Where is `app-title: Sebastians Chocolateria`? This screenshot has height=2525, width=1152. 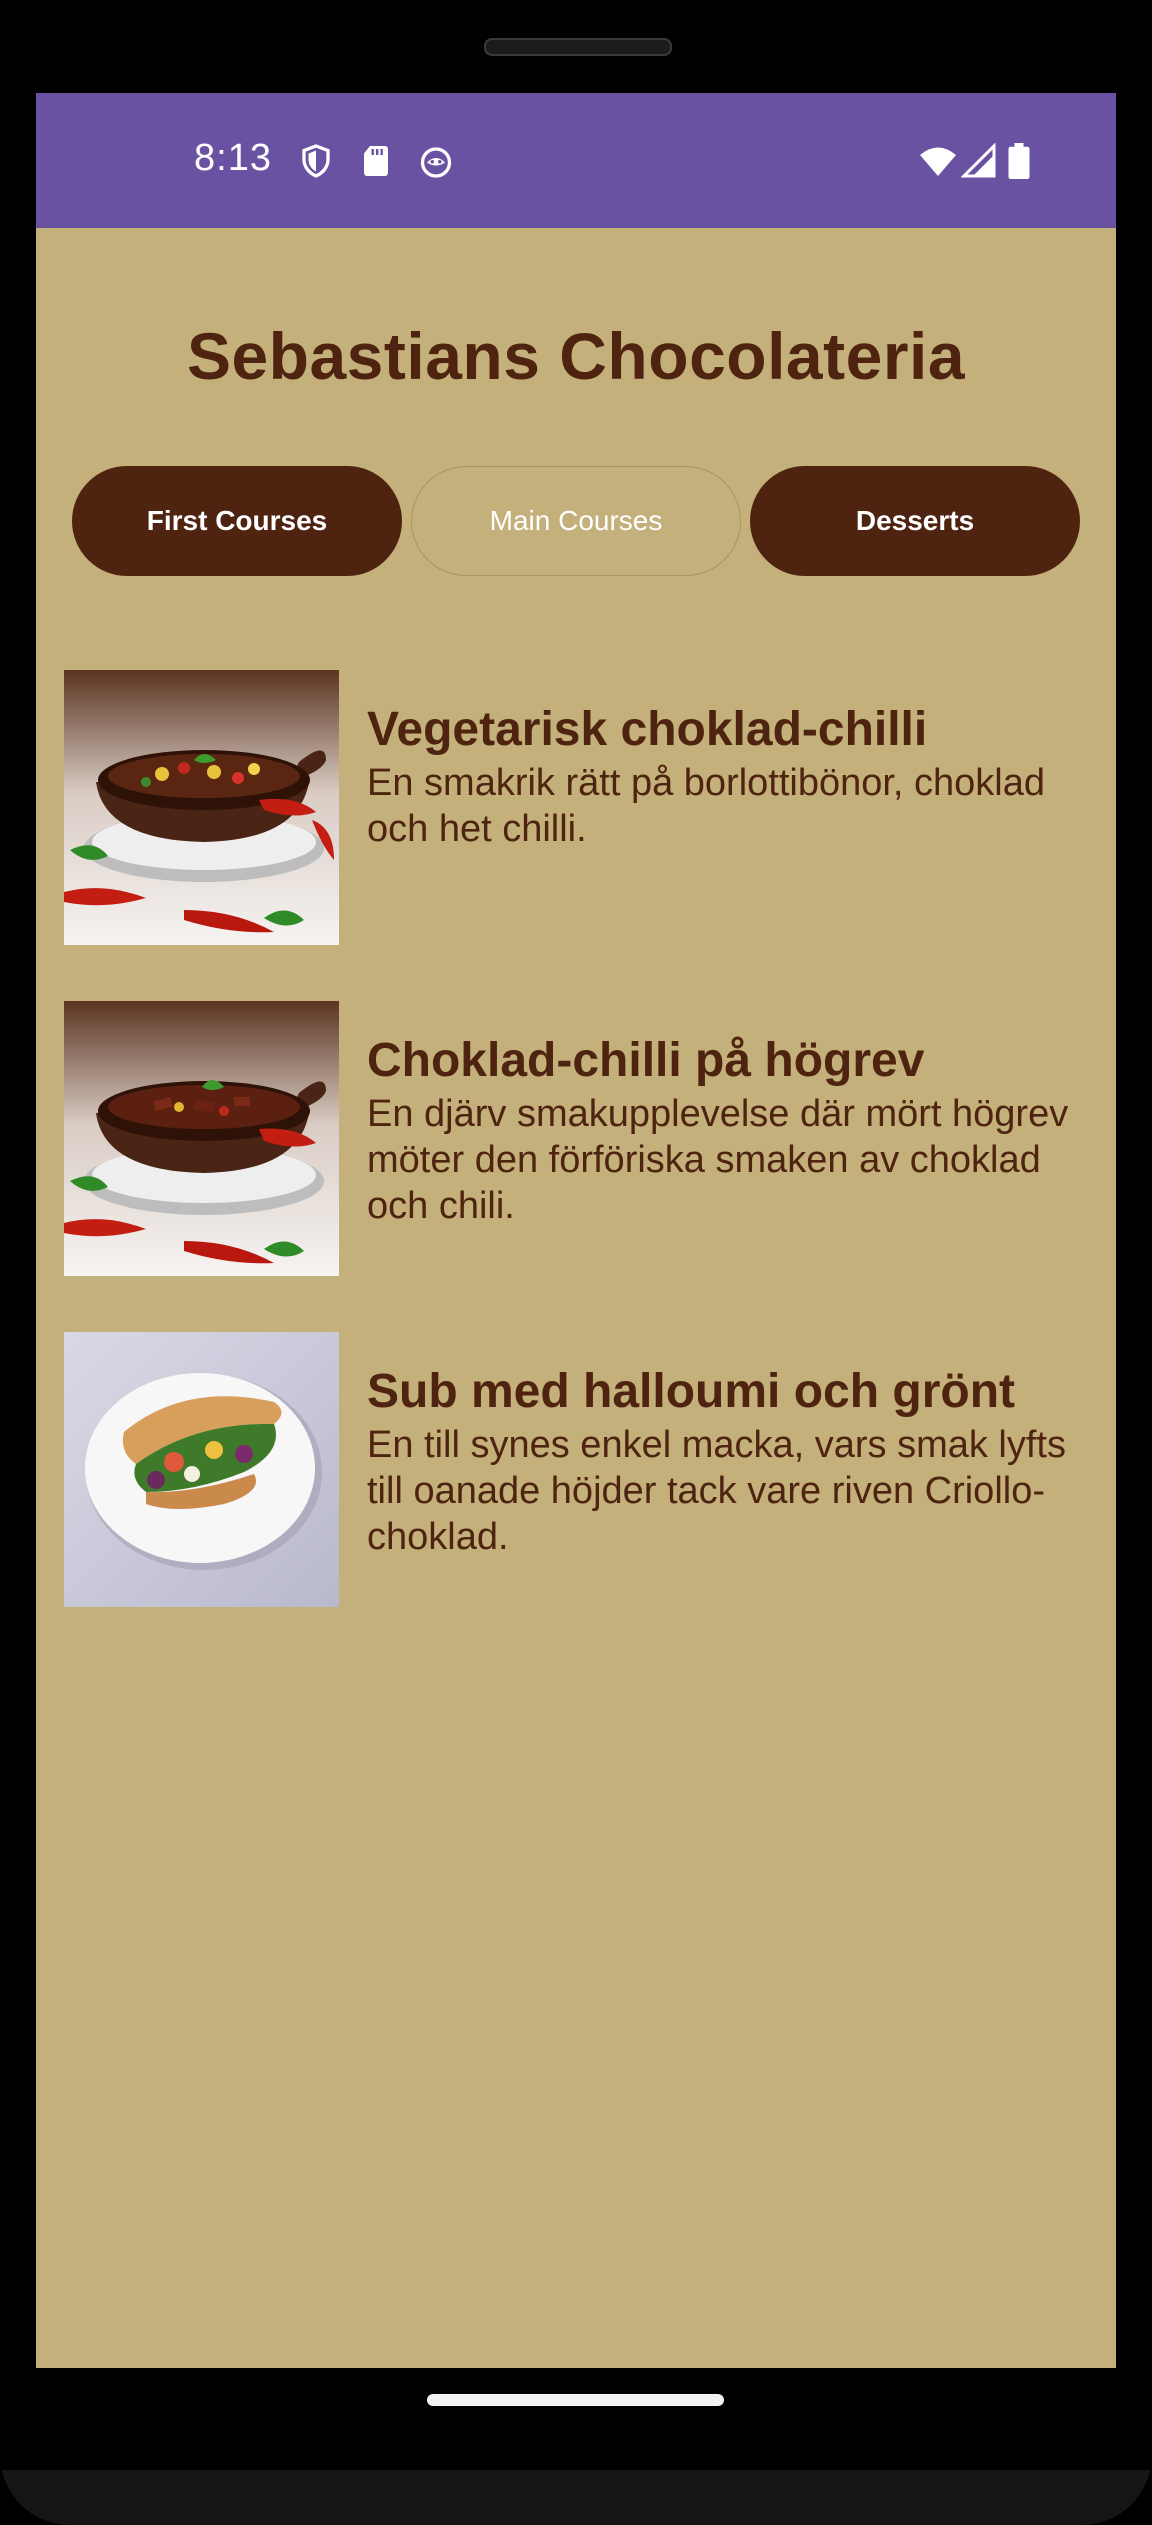 app-title: Sebastians Chocolateria is located at coordinates (576, 356).